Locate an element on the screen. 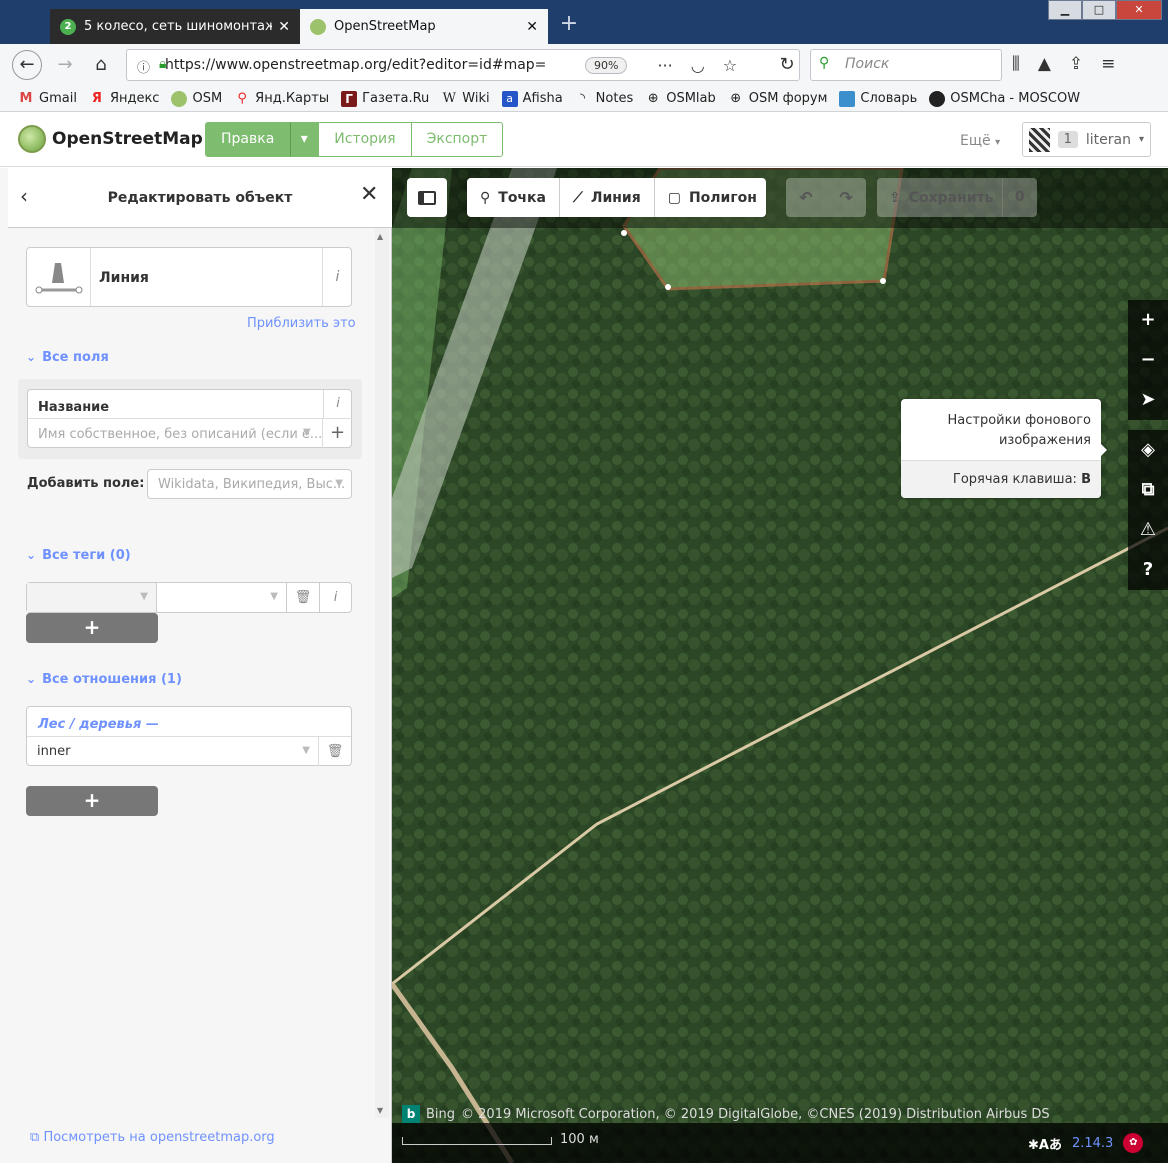 Image resolution: width=1168 pixels, height=1163 pixels. home-button: ⌂ is located at coordinates (101, 65).